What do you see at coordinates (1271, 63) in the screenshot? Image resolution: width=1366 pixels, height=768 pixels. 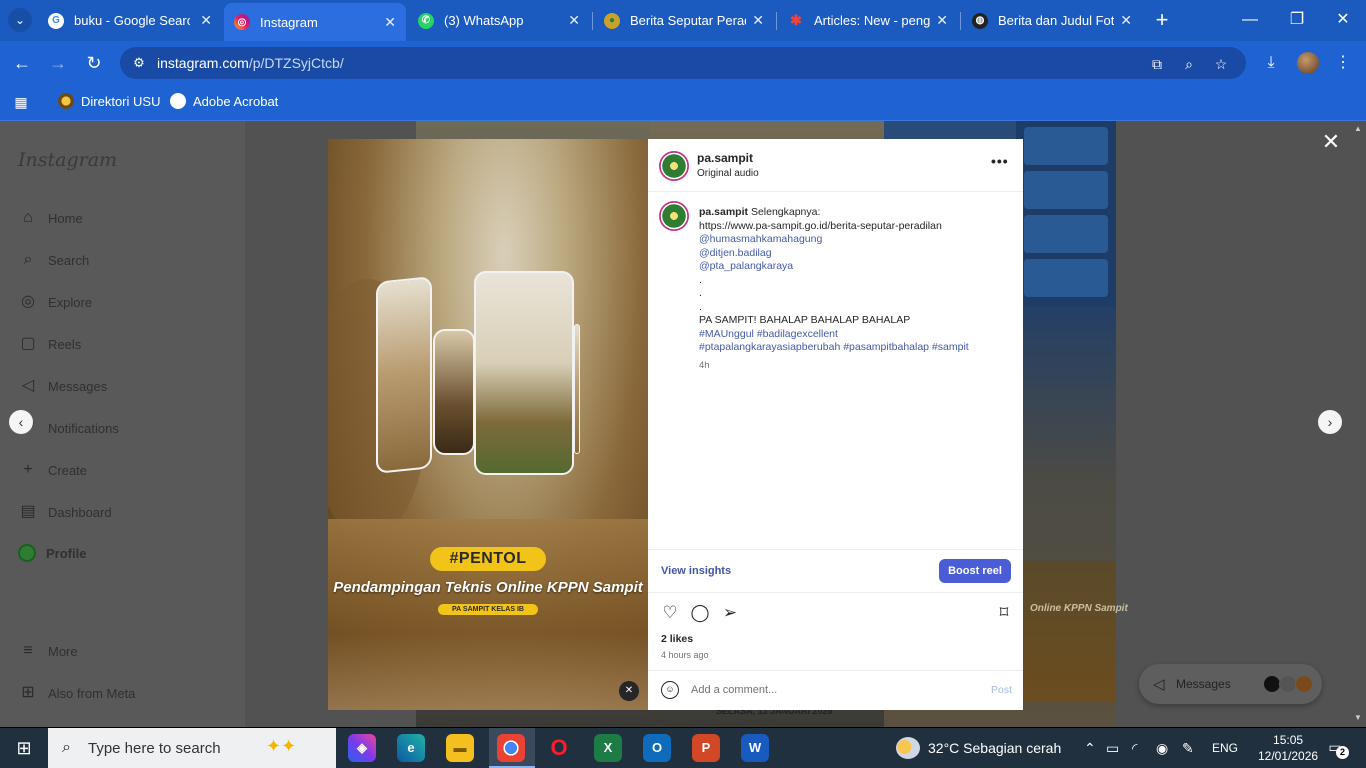 I see `download-icon: ⤓` at bounding box center [1271, 63].